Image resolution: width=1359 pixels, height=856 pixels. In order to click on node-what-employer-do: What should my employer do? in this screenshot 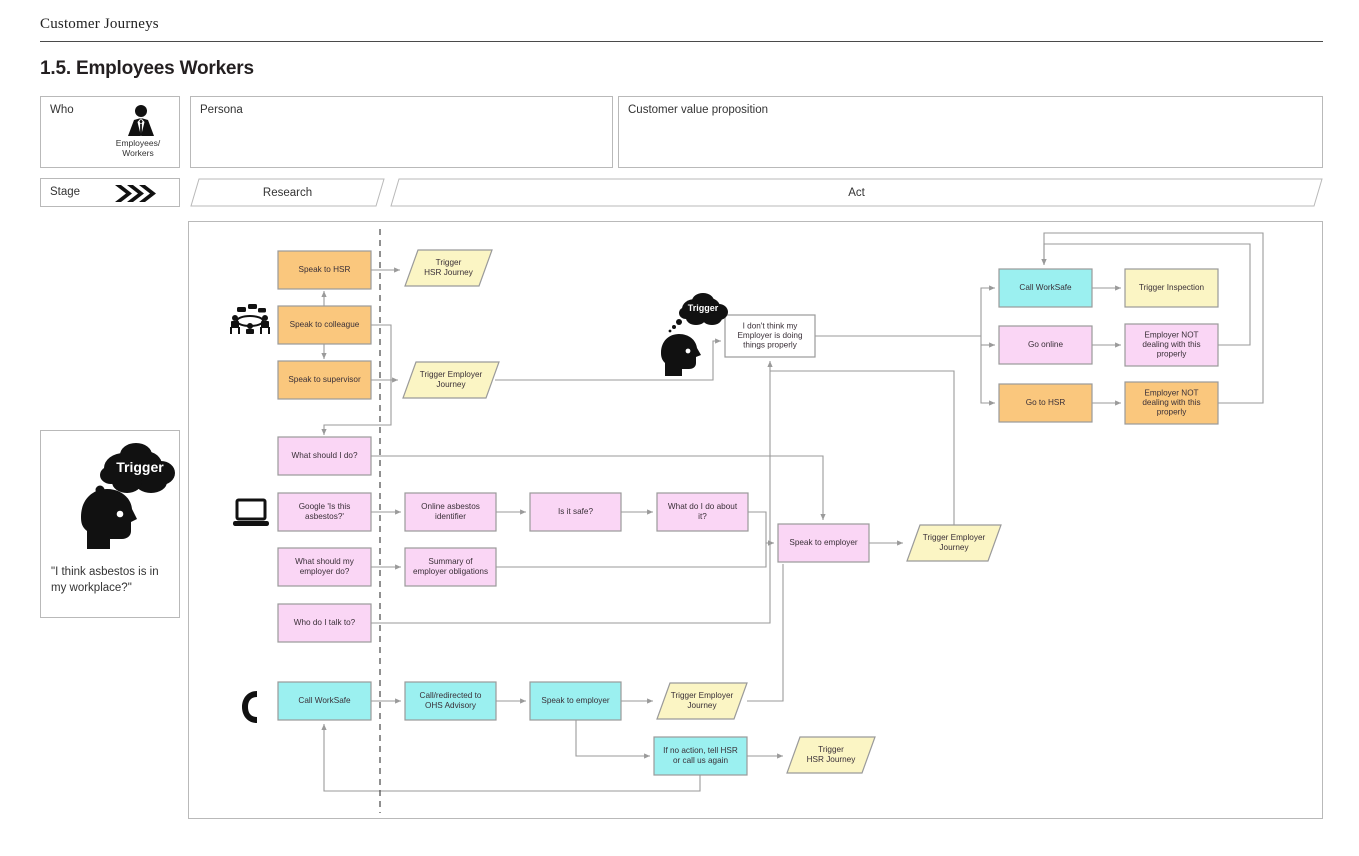, I will do `click(324, 567)`.